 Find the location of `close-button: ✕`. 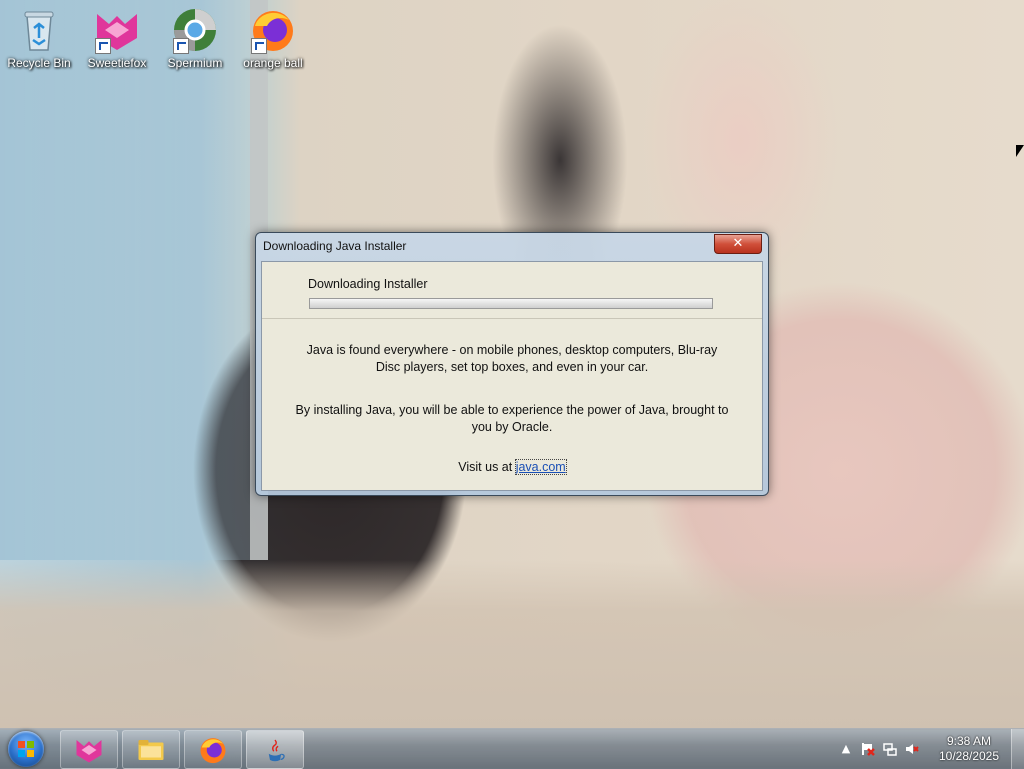

close-button: ✕ is located at coordinates (738, 244).